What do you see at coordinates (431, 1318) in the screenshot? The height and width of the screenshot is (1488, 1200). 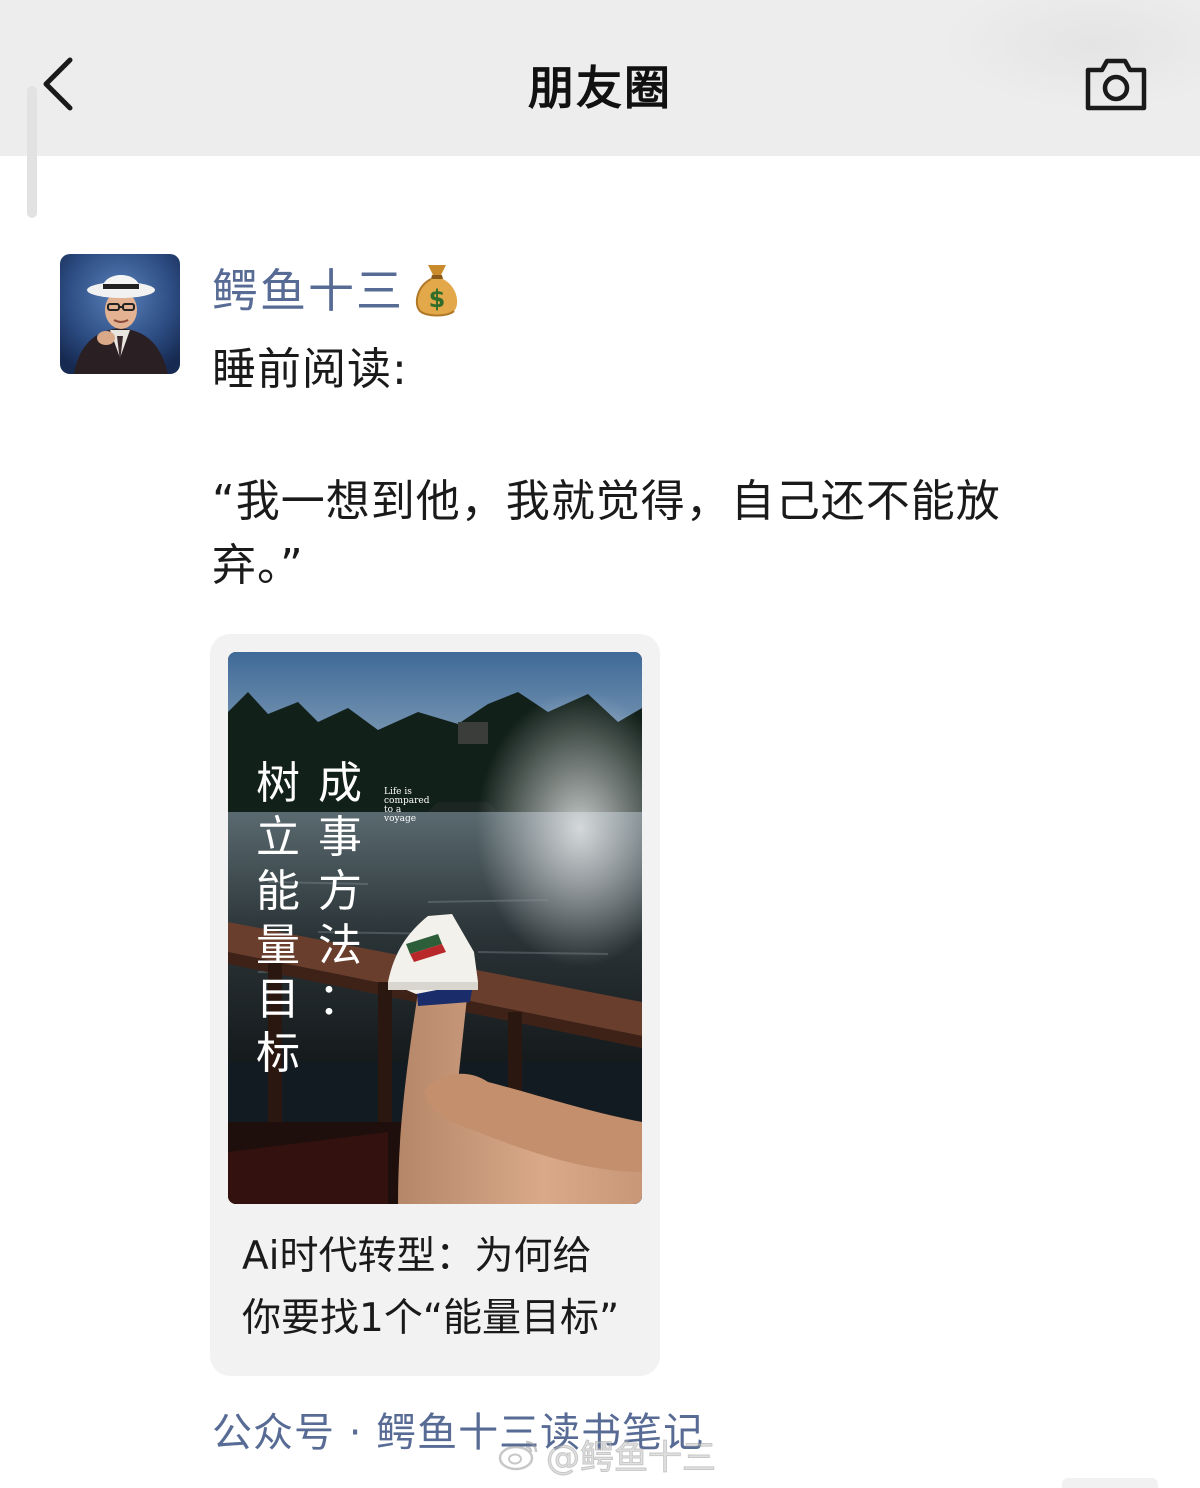 I see `article-title-line: 你要找1个“能量目标”` at bounding box center [431, 1318].